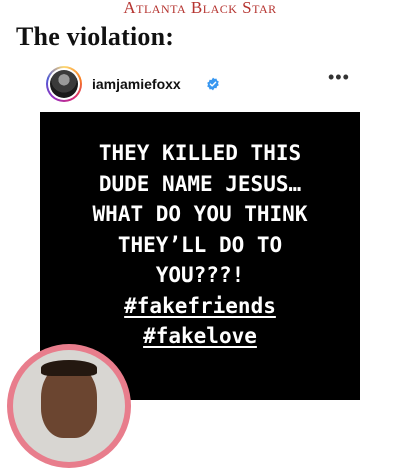 This screenshot has height=468, width=400. I want to click on profile-picture, so click(64, 84).